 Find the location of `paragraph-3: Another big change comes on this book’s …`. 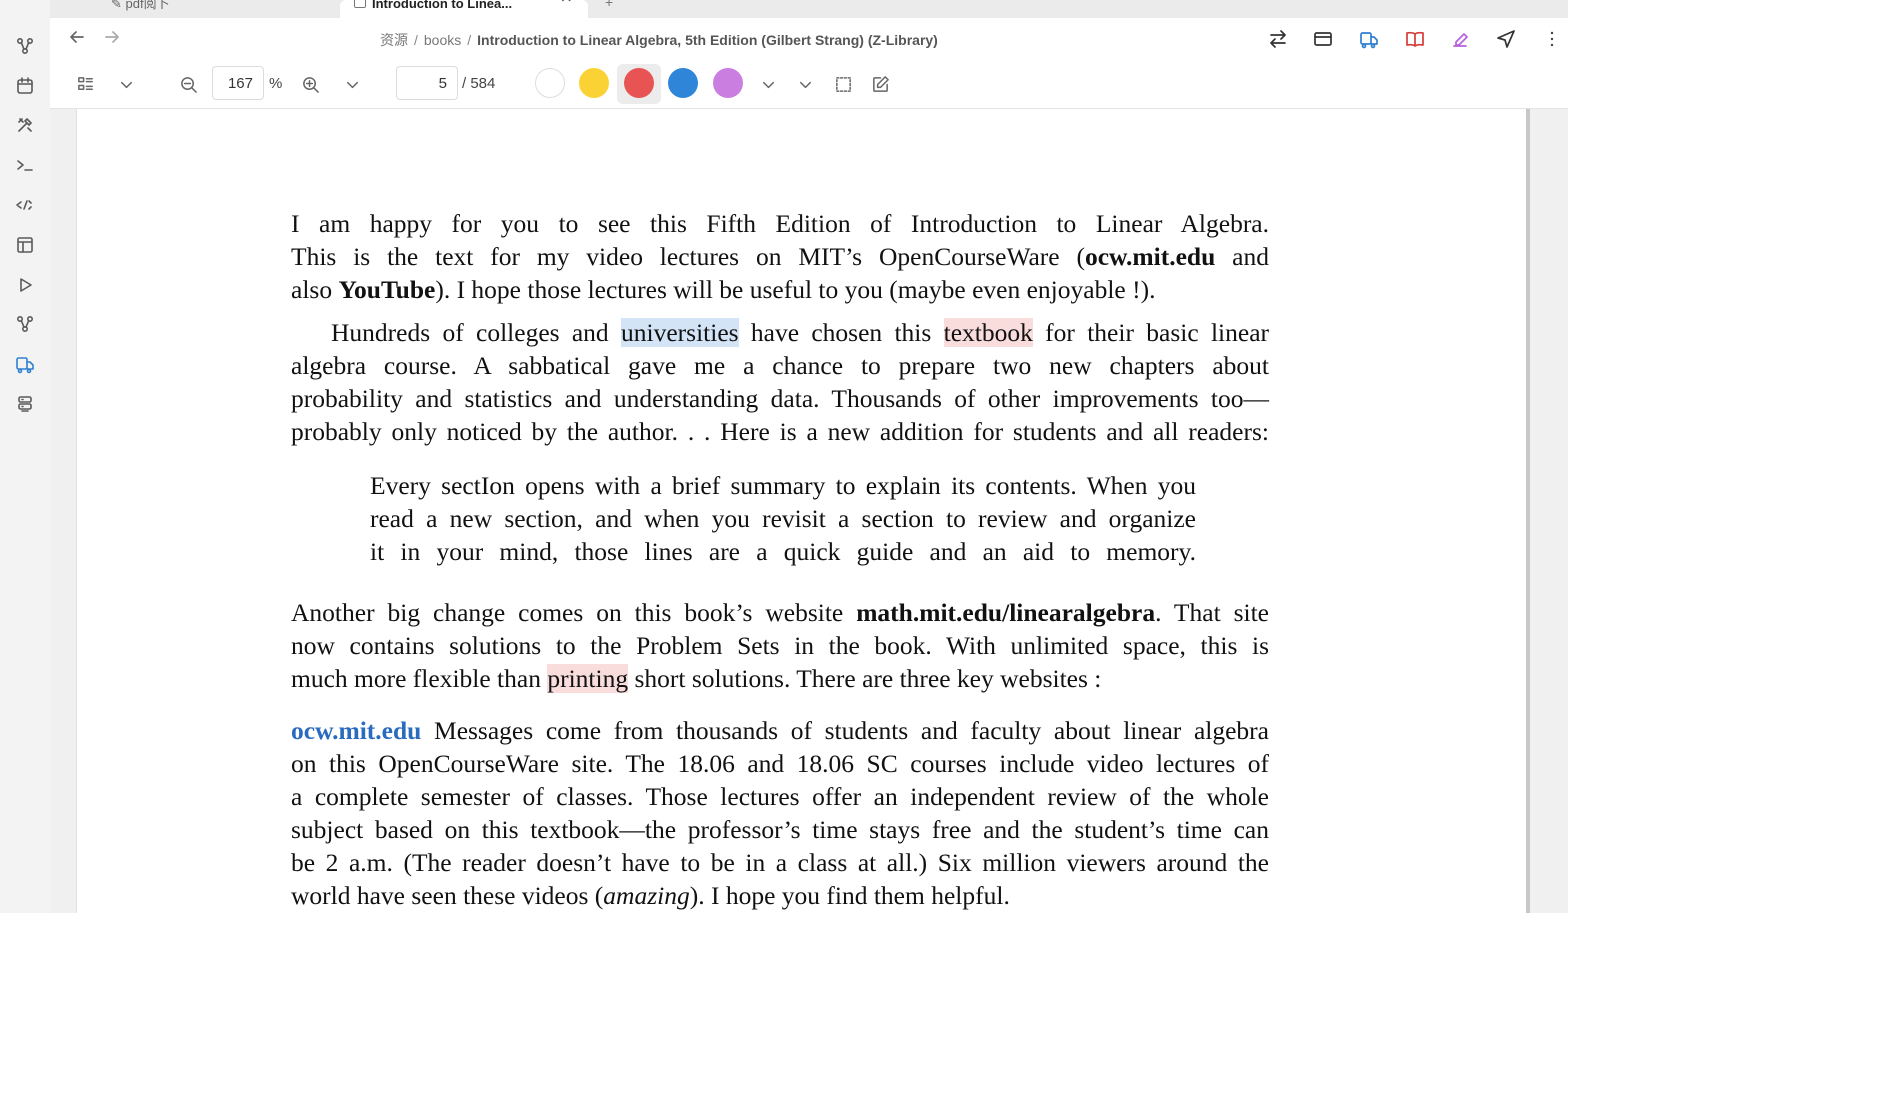

paragraph-3: Another big change comes on this book’s … is located at coordinates (780, 645).